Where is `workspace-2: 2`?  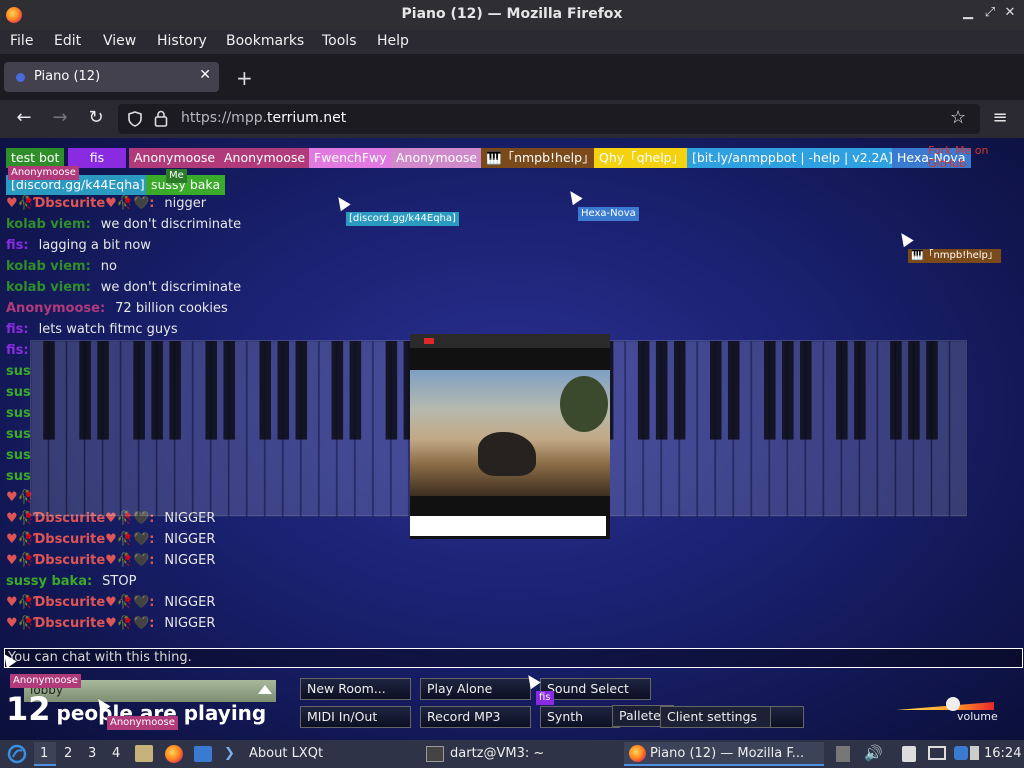
workspace-2: 2 is located at coordinates (68, 753).